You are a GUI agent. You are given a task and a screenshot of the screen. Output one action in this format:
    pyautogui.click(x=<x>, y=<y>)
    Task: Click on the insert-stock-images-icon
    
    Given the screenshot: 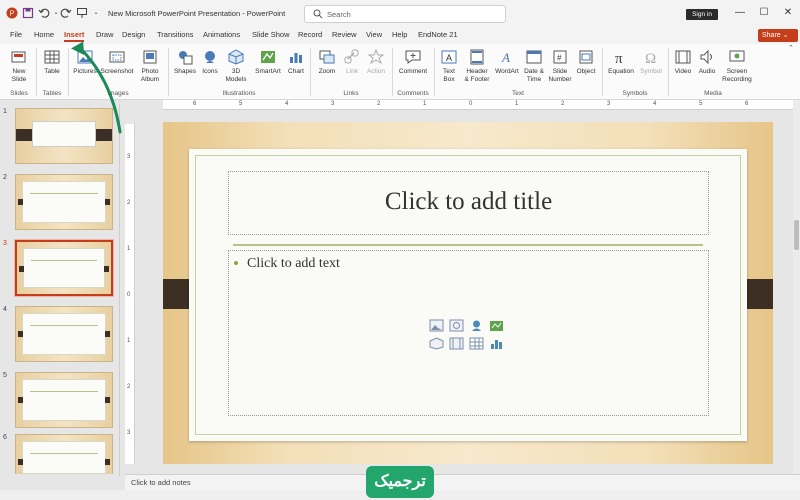 What is the action you would take?
    pyautogui.click(x=456, y=325)
    